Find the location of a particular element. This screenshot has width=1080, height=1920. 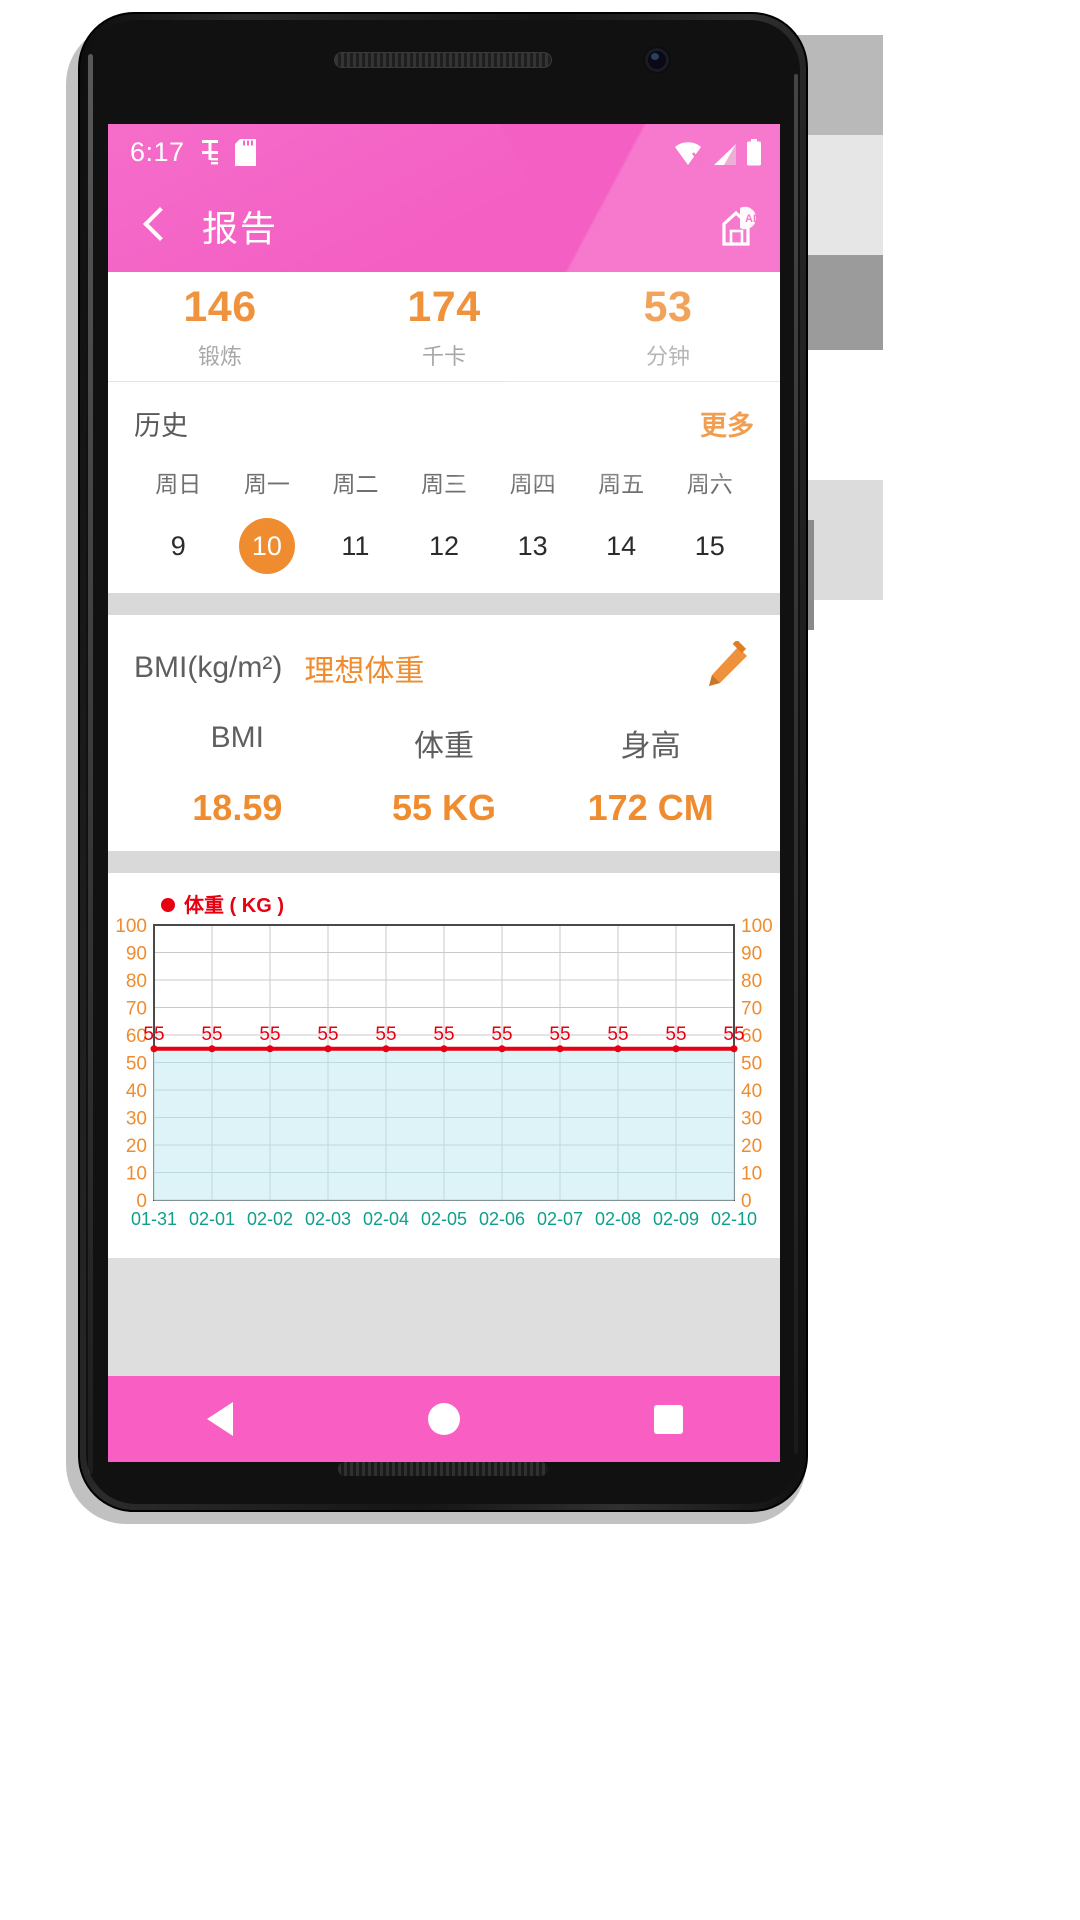

svg-text: 01-31 is located at coordinates (154, 1219).